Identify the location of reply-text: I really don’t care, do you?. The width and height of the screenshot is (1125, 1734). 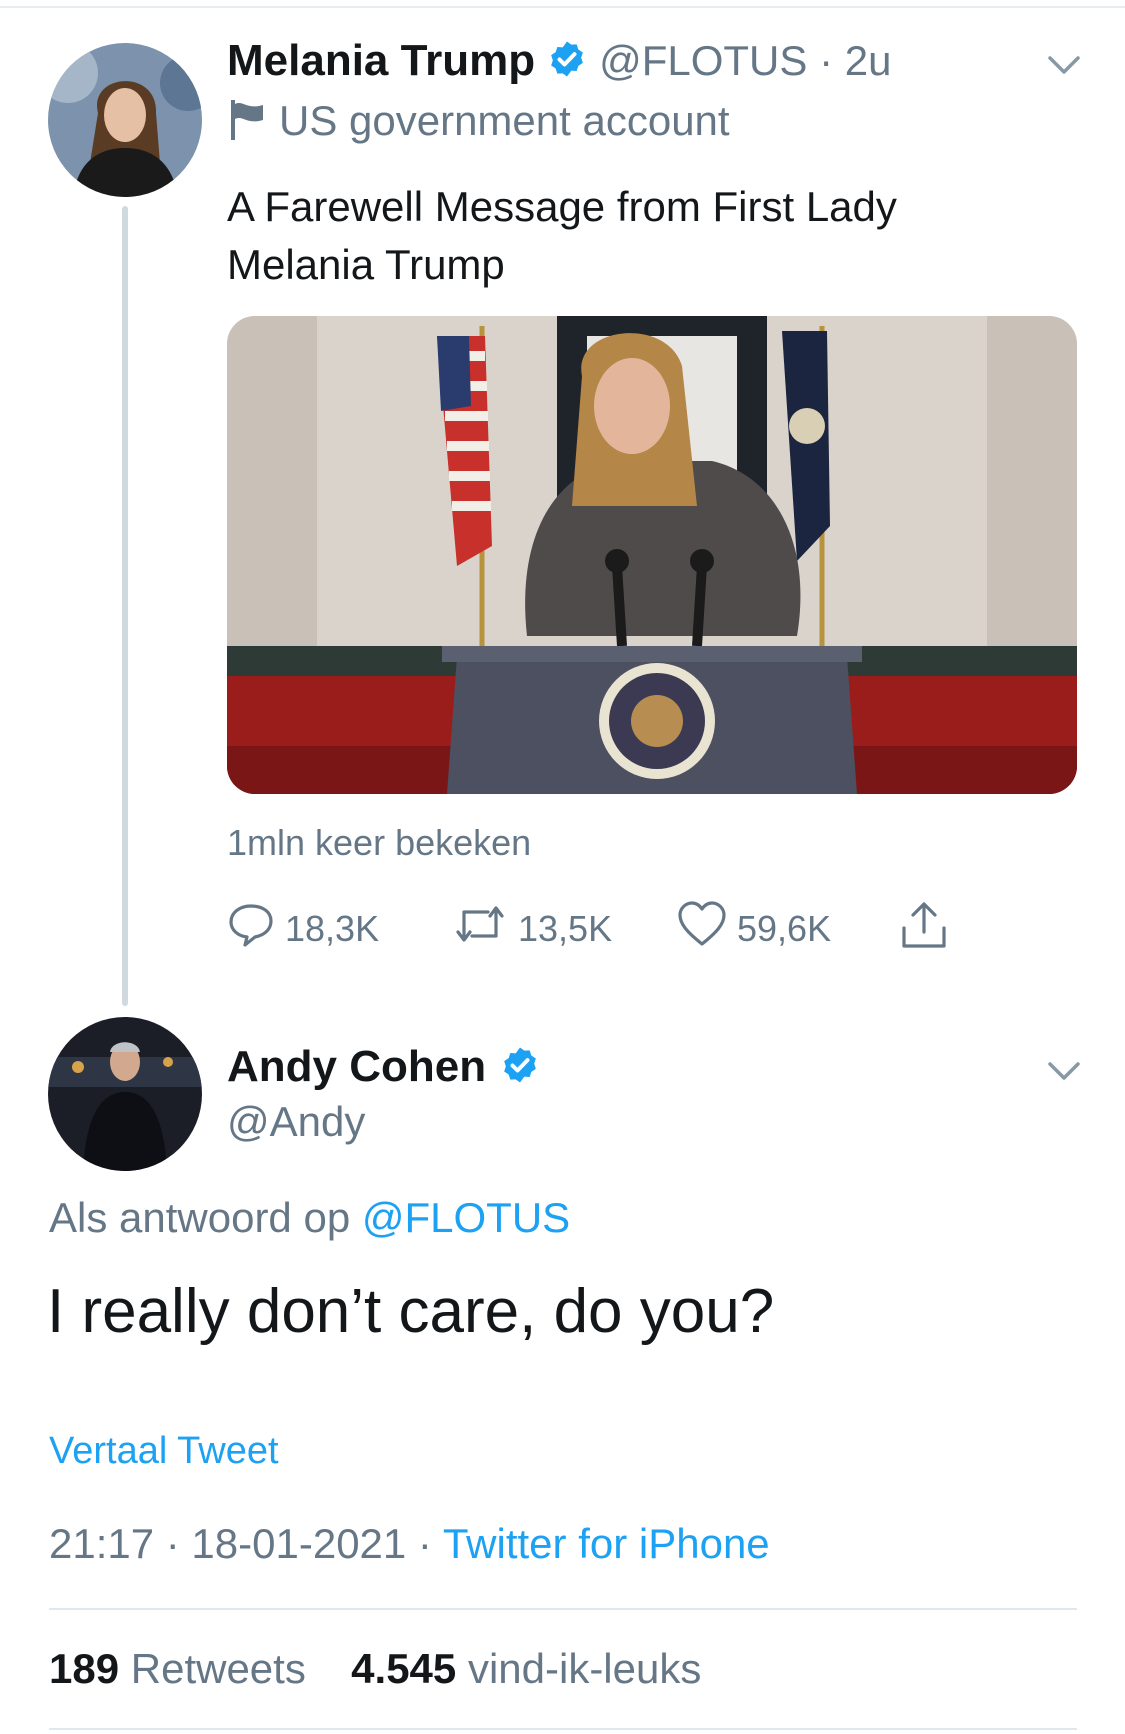
(411, 1311).